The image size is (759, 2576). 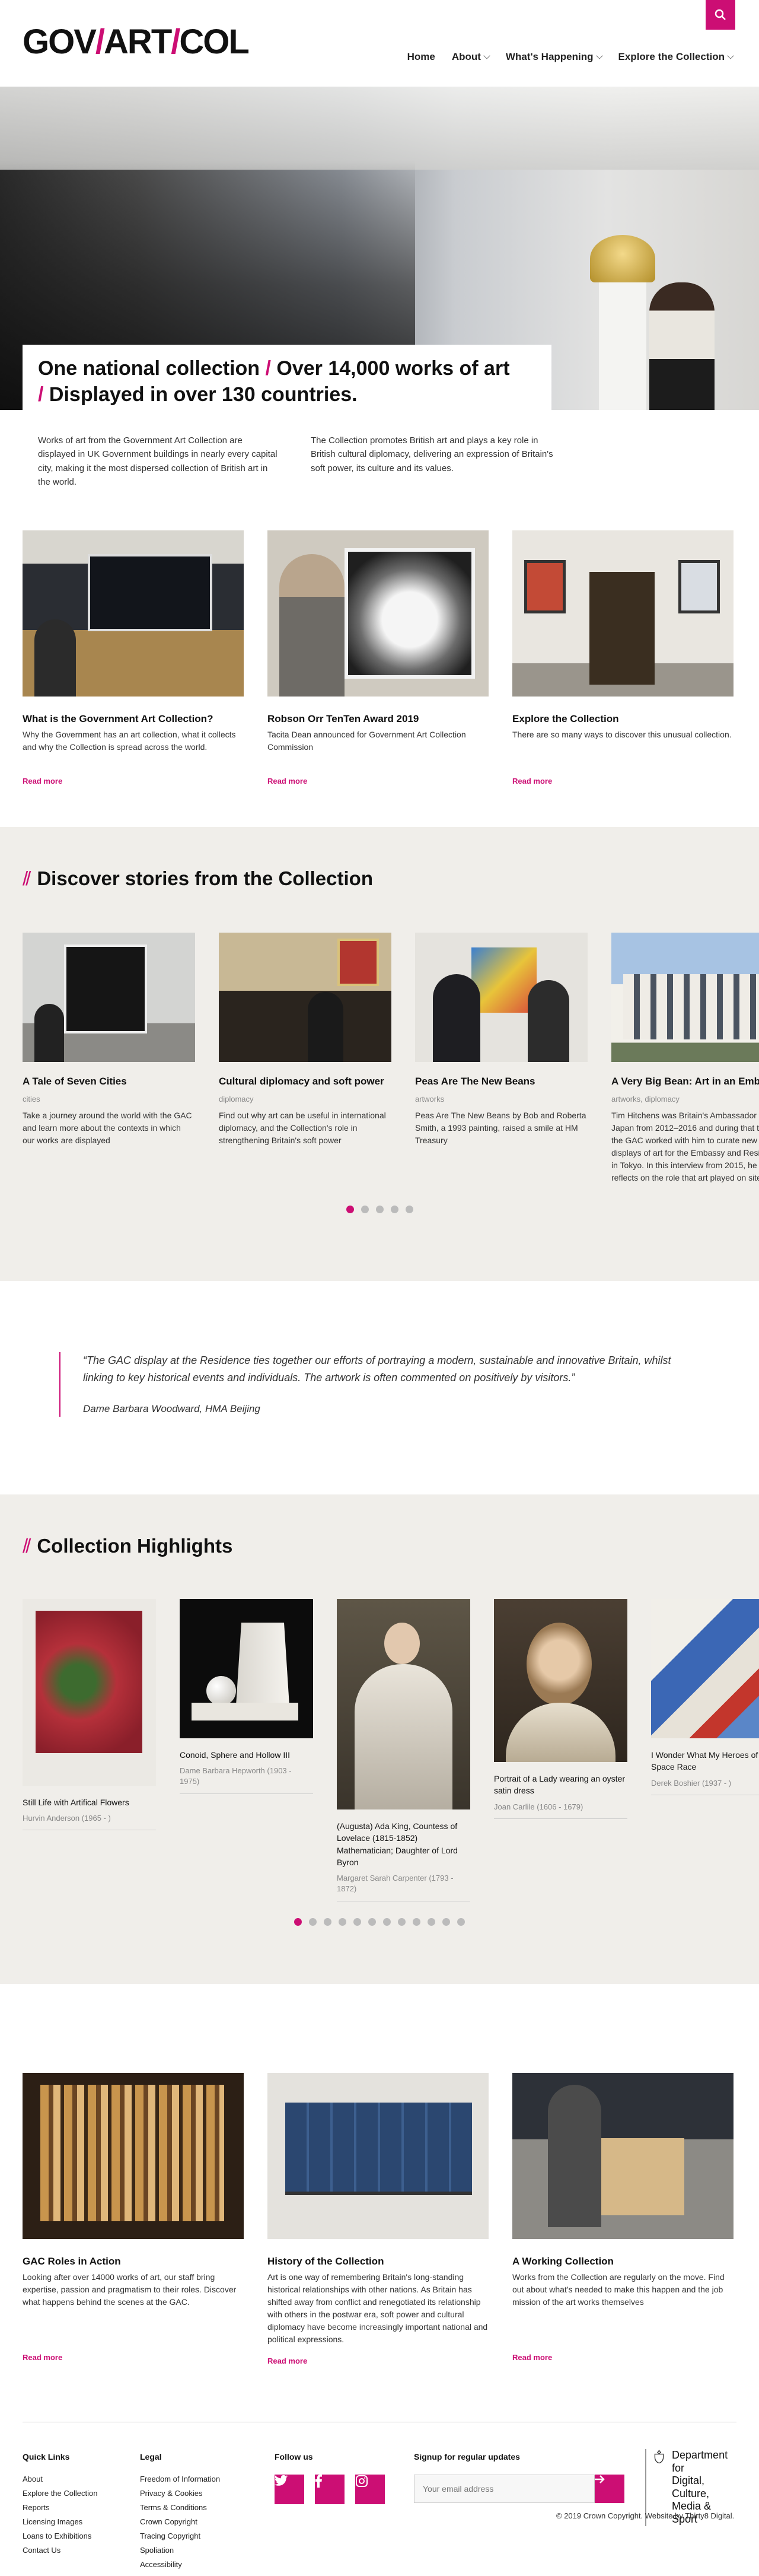 I want to click on story-tag: cities, so click(x=31, y=1098).